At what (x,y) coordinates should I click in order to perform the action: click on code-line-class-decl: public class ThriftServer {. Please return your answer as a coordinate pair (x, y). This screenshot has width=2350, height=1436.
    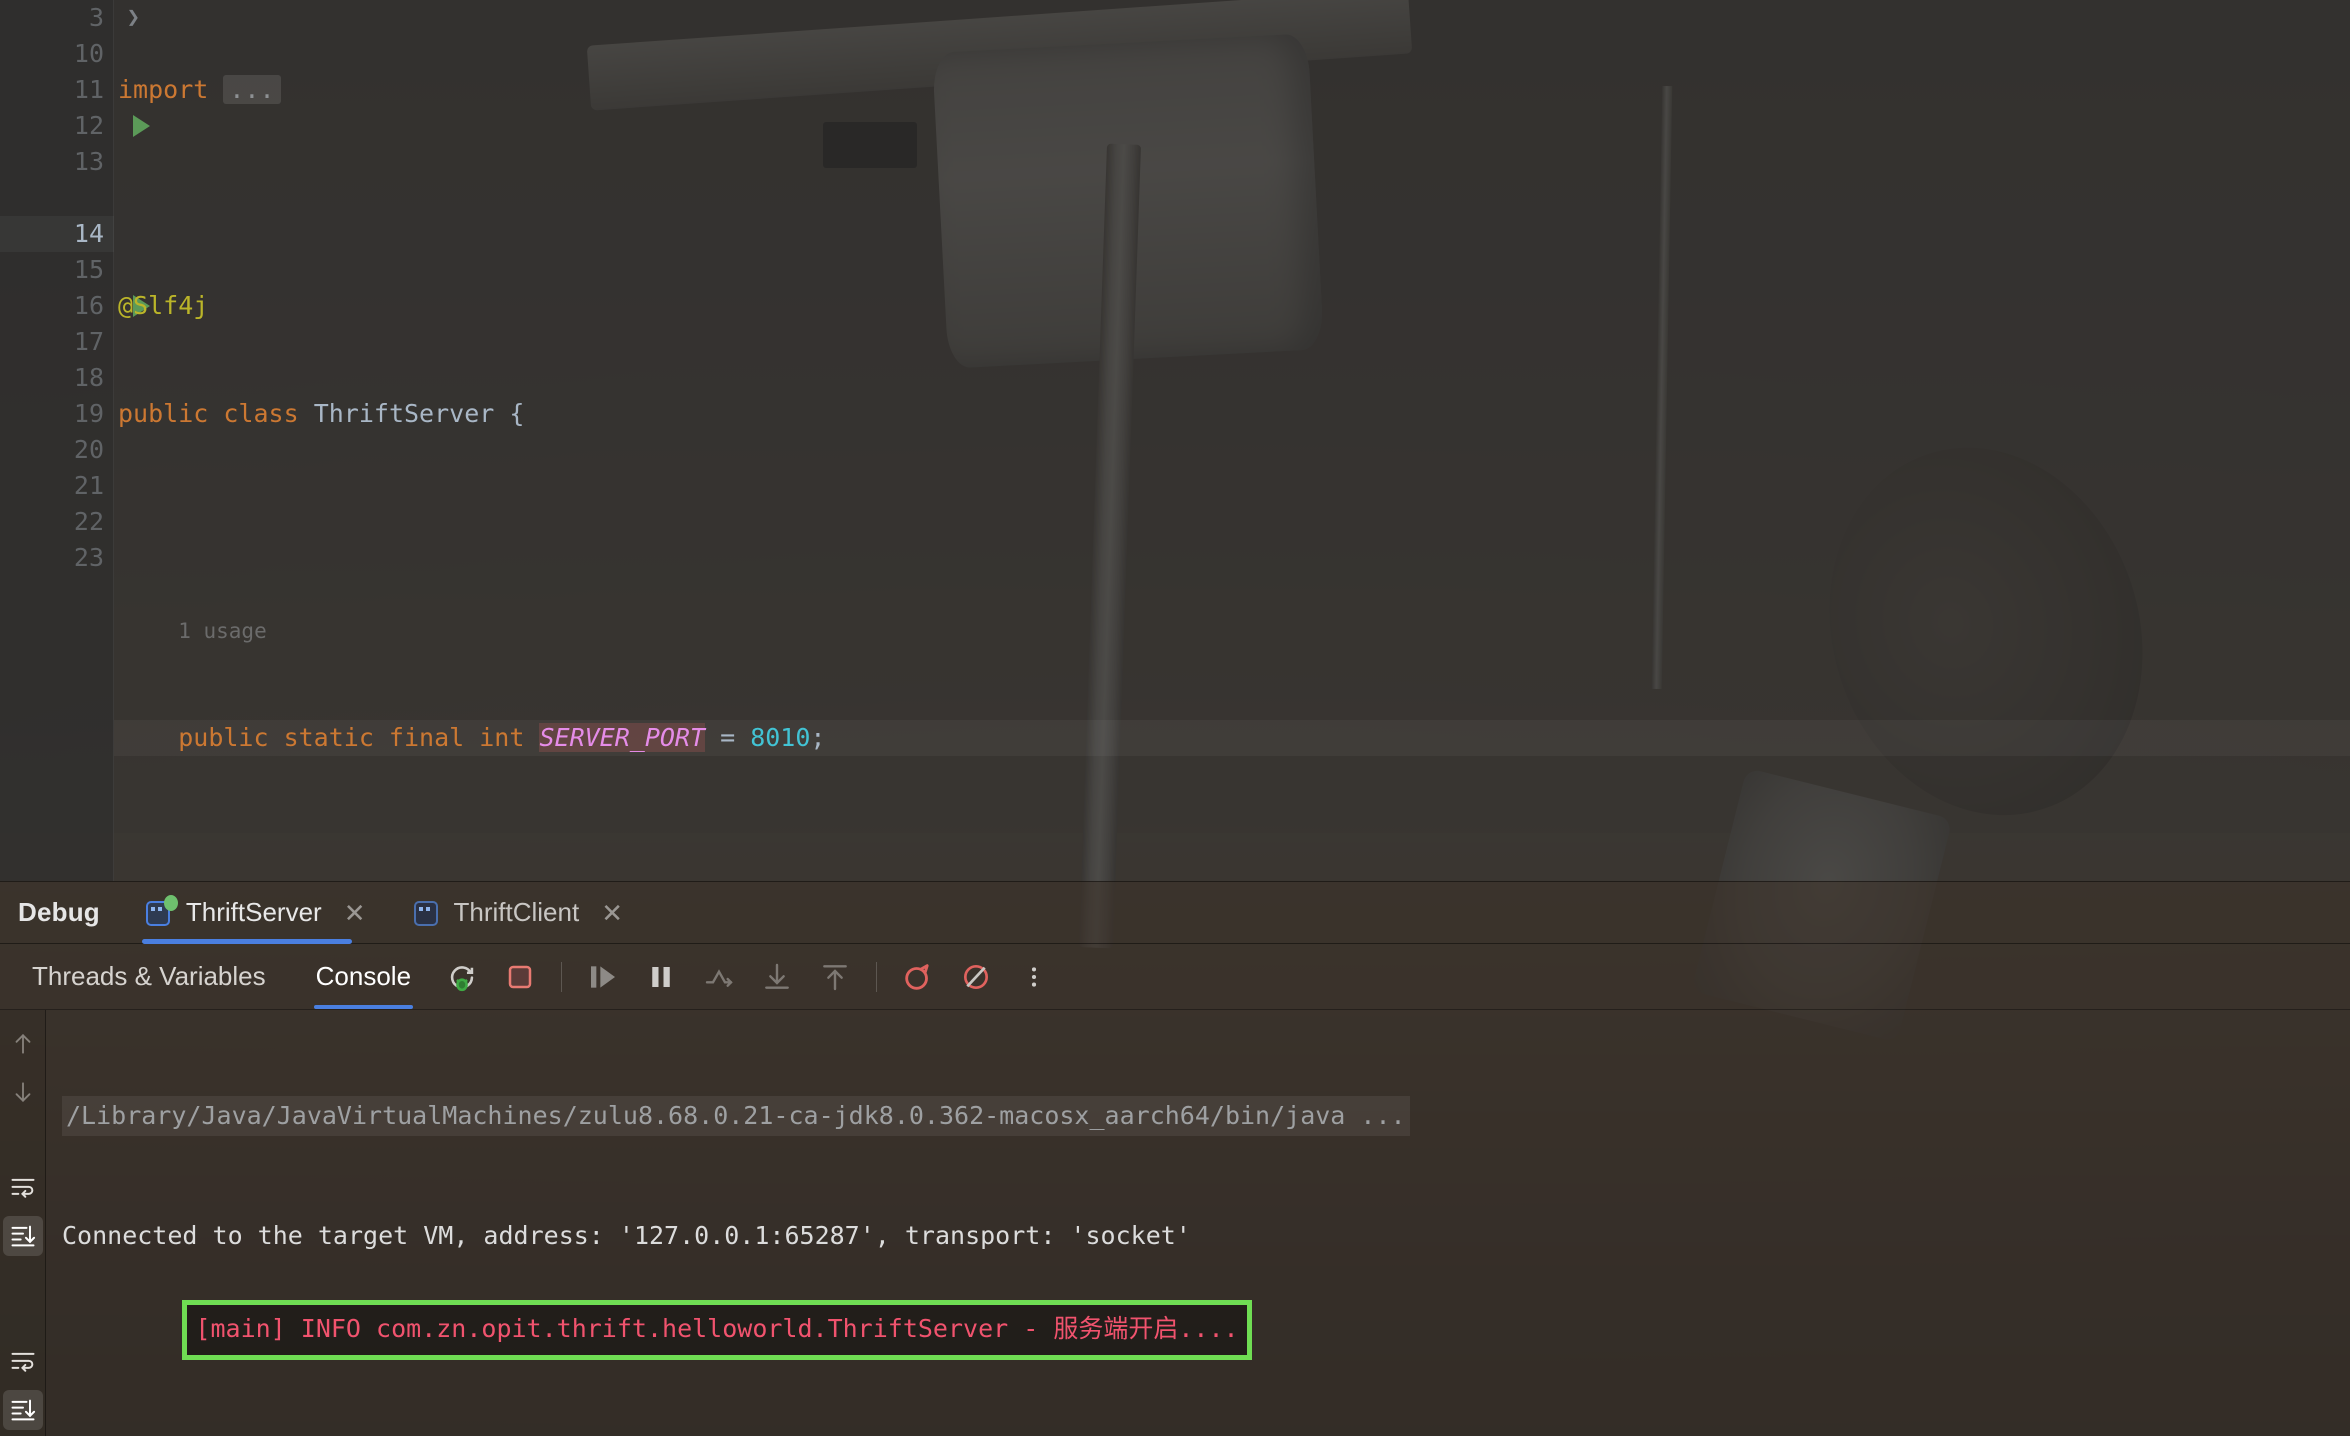
    Looking at the image, I should click on (1232, 414).